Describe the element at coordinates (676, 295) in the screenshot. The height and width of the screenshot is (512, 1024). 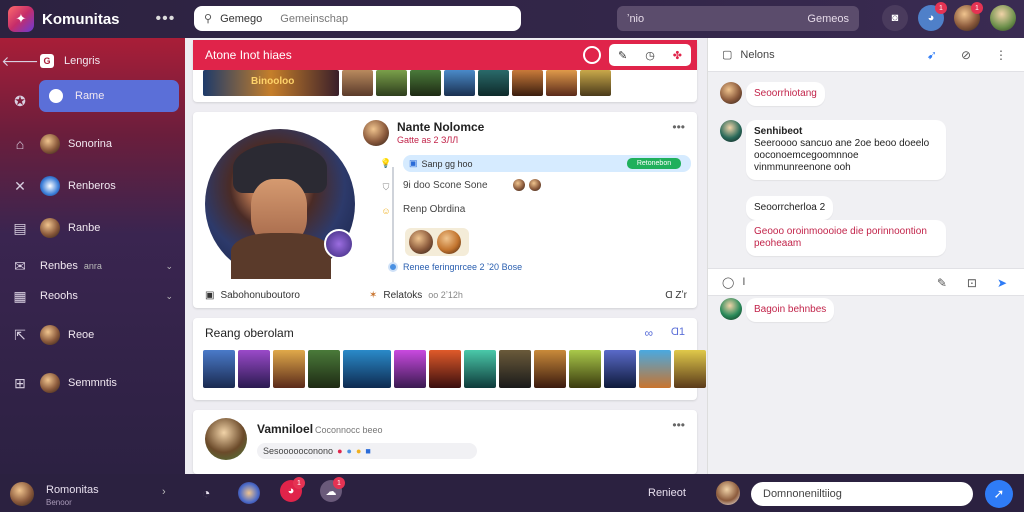
I see `profile-footer-right: Ɑ Zʼr` at that location.